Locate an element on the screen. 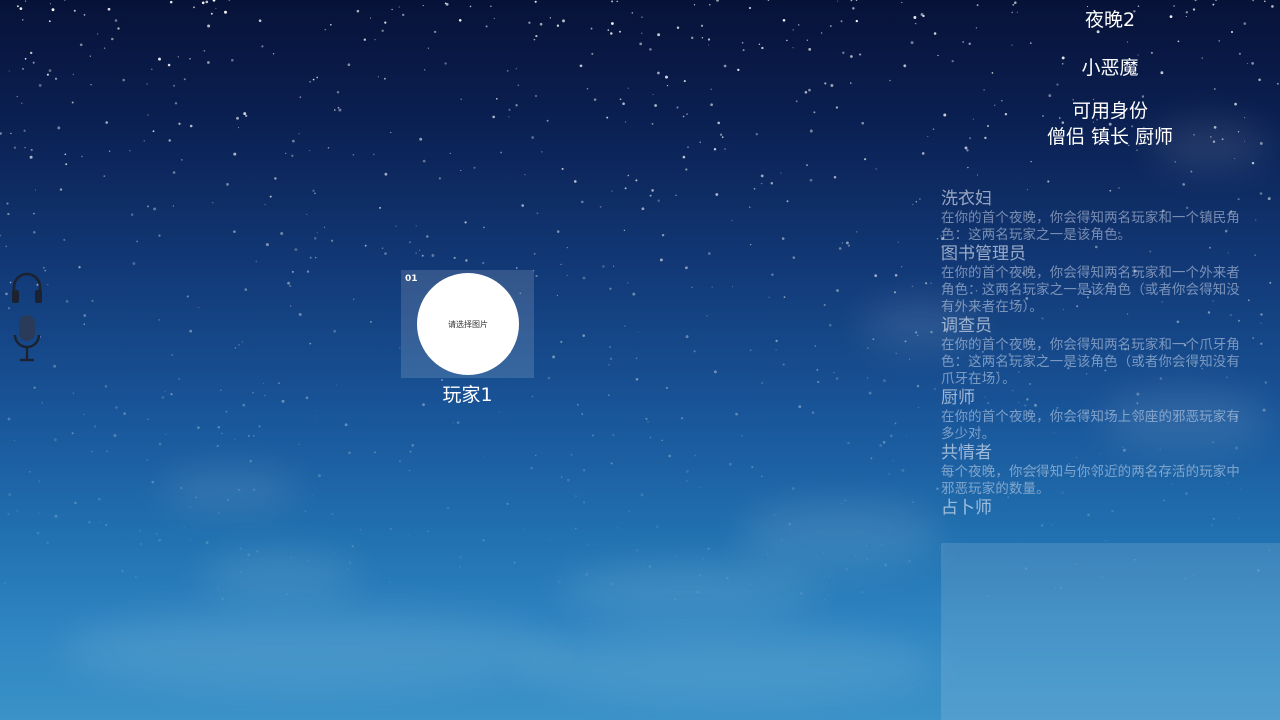 The height and width of the screenshot is (720, 1280). headphone-icon is located at coordinates (27, 288).